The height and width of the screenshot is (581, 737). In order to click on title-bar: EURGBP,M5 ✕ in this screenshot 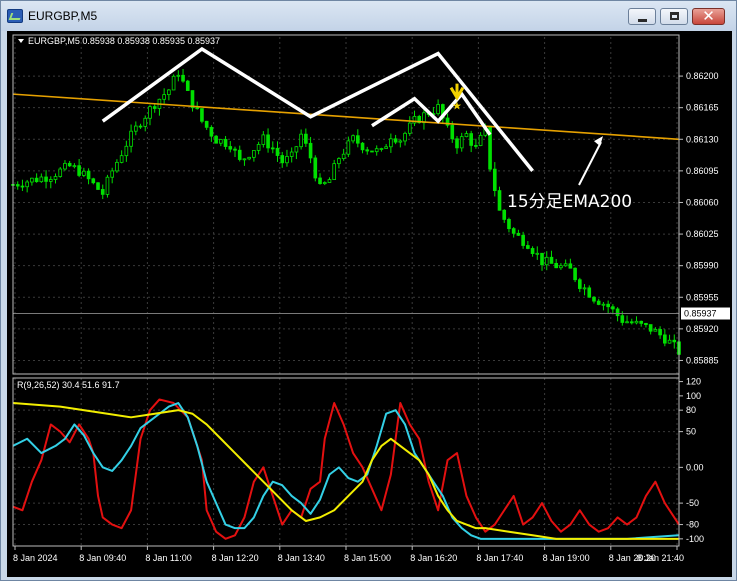, I will do `click(368, 16)`.